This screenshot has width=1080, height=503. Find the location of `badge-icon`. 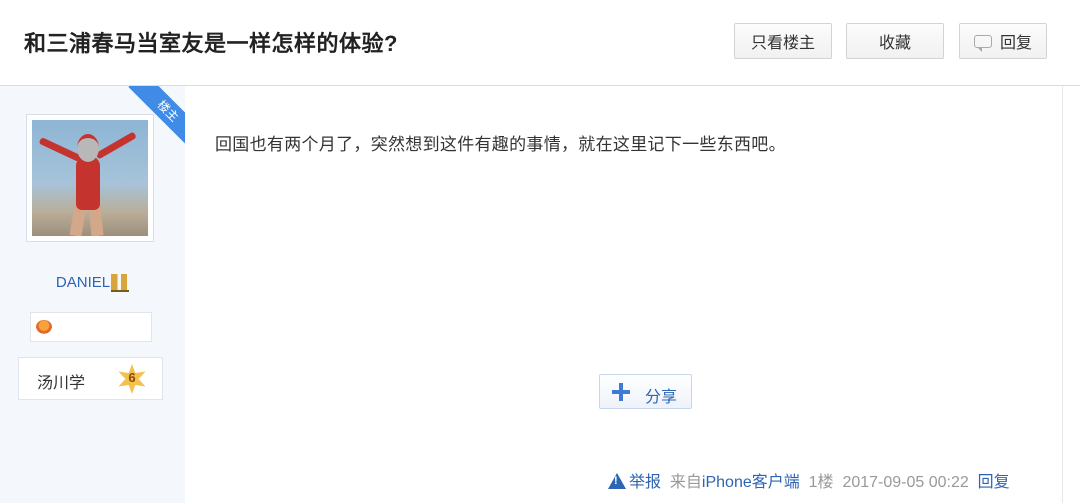

badge-icon is located at coordinates (44, 327).